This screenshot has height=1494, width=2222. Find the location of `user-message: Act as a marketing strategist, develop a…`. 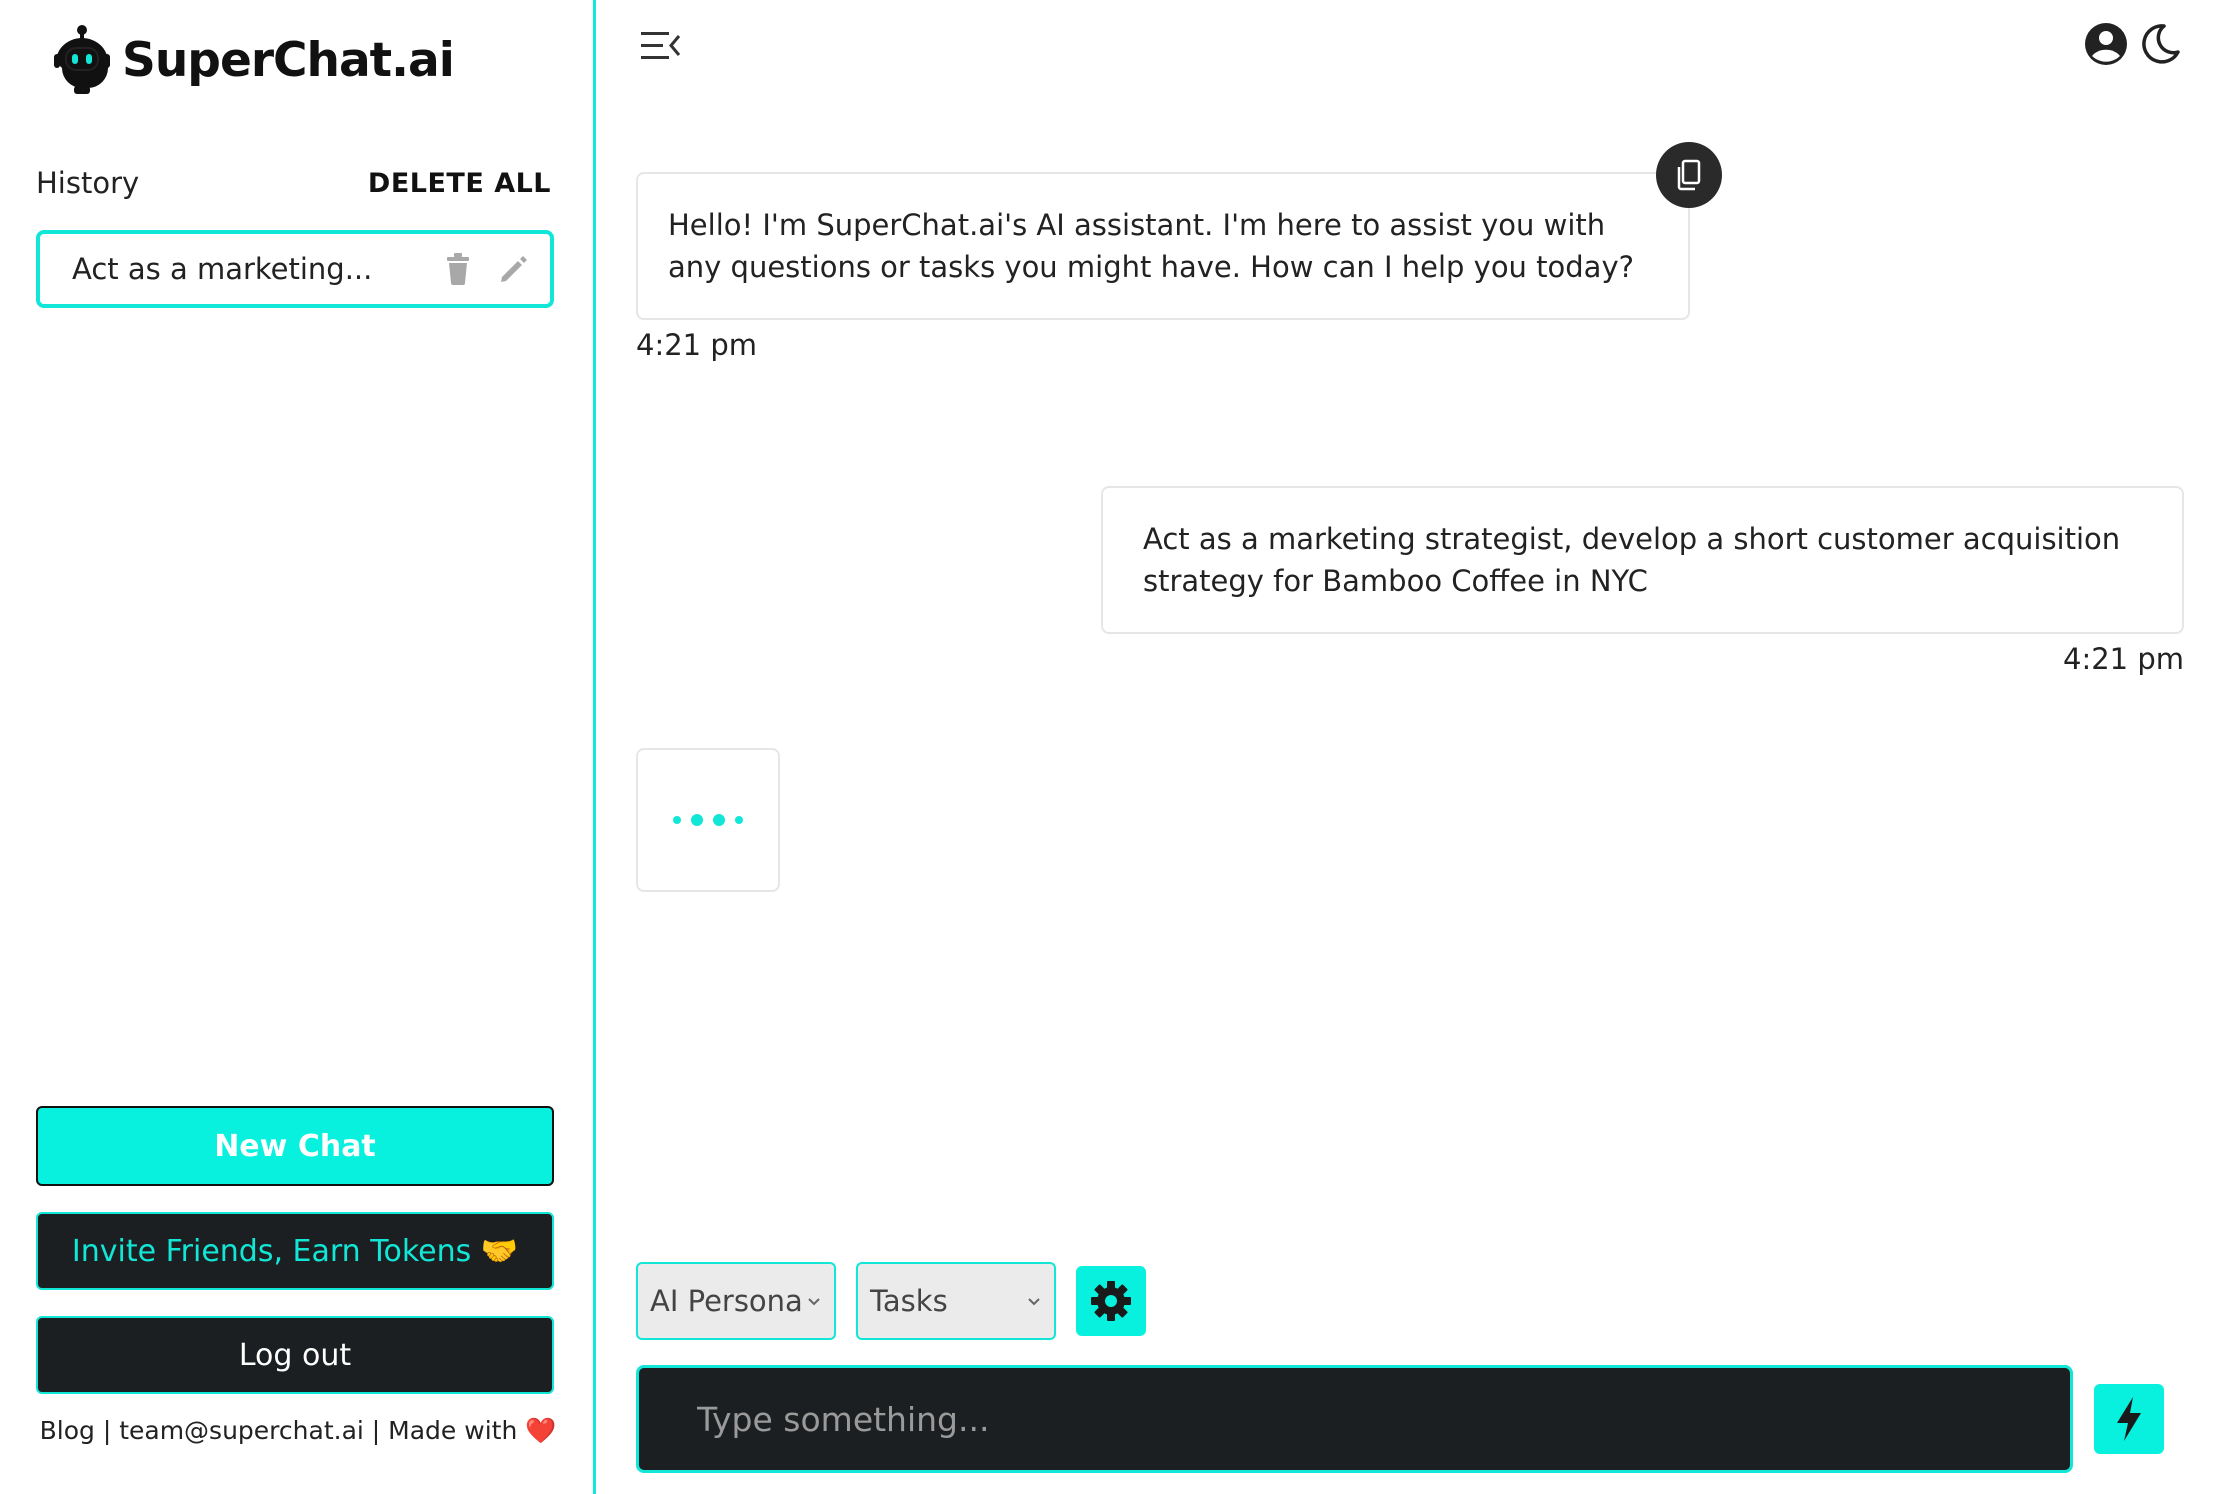

user-message: Act as a marketing strategist, develop a… is located at coordinates (1642, 560).